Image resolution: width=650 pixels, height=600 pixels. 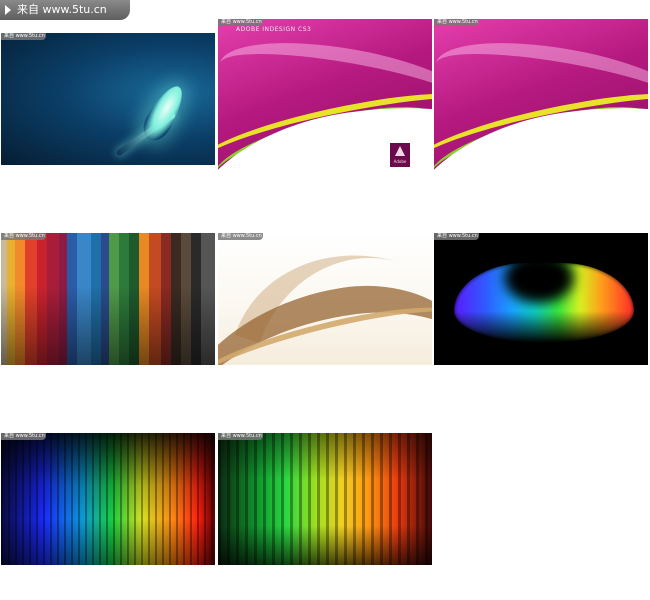 What do you see at coordinates (62, 9) in the screenshot?
I see `source-watermark-text: 来自 www.5tu.cn` at bounding box center [62, 9].